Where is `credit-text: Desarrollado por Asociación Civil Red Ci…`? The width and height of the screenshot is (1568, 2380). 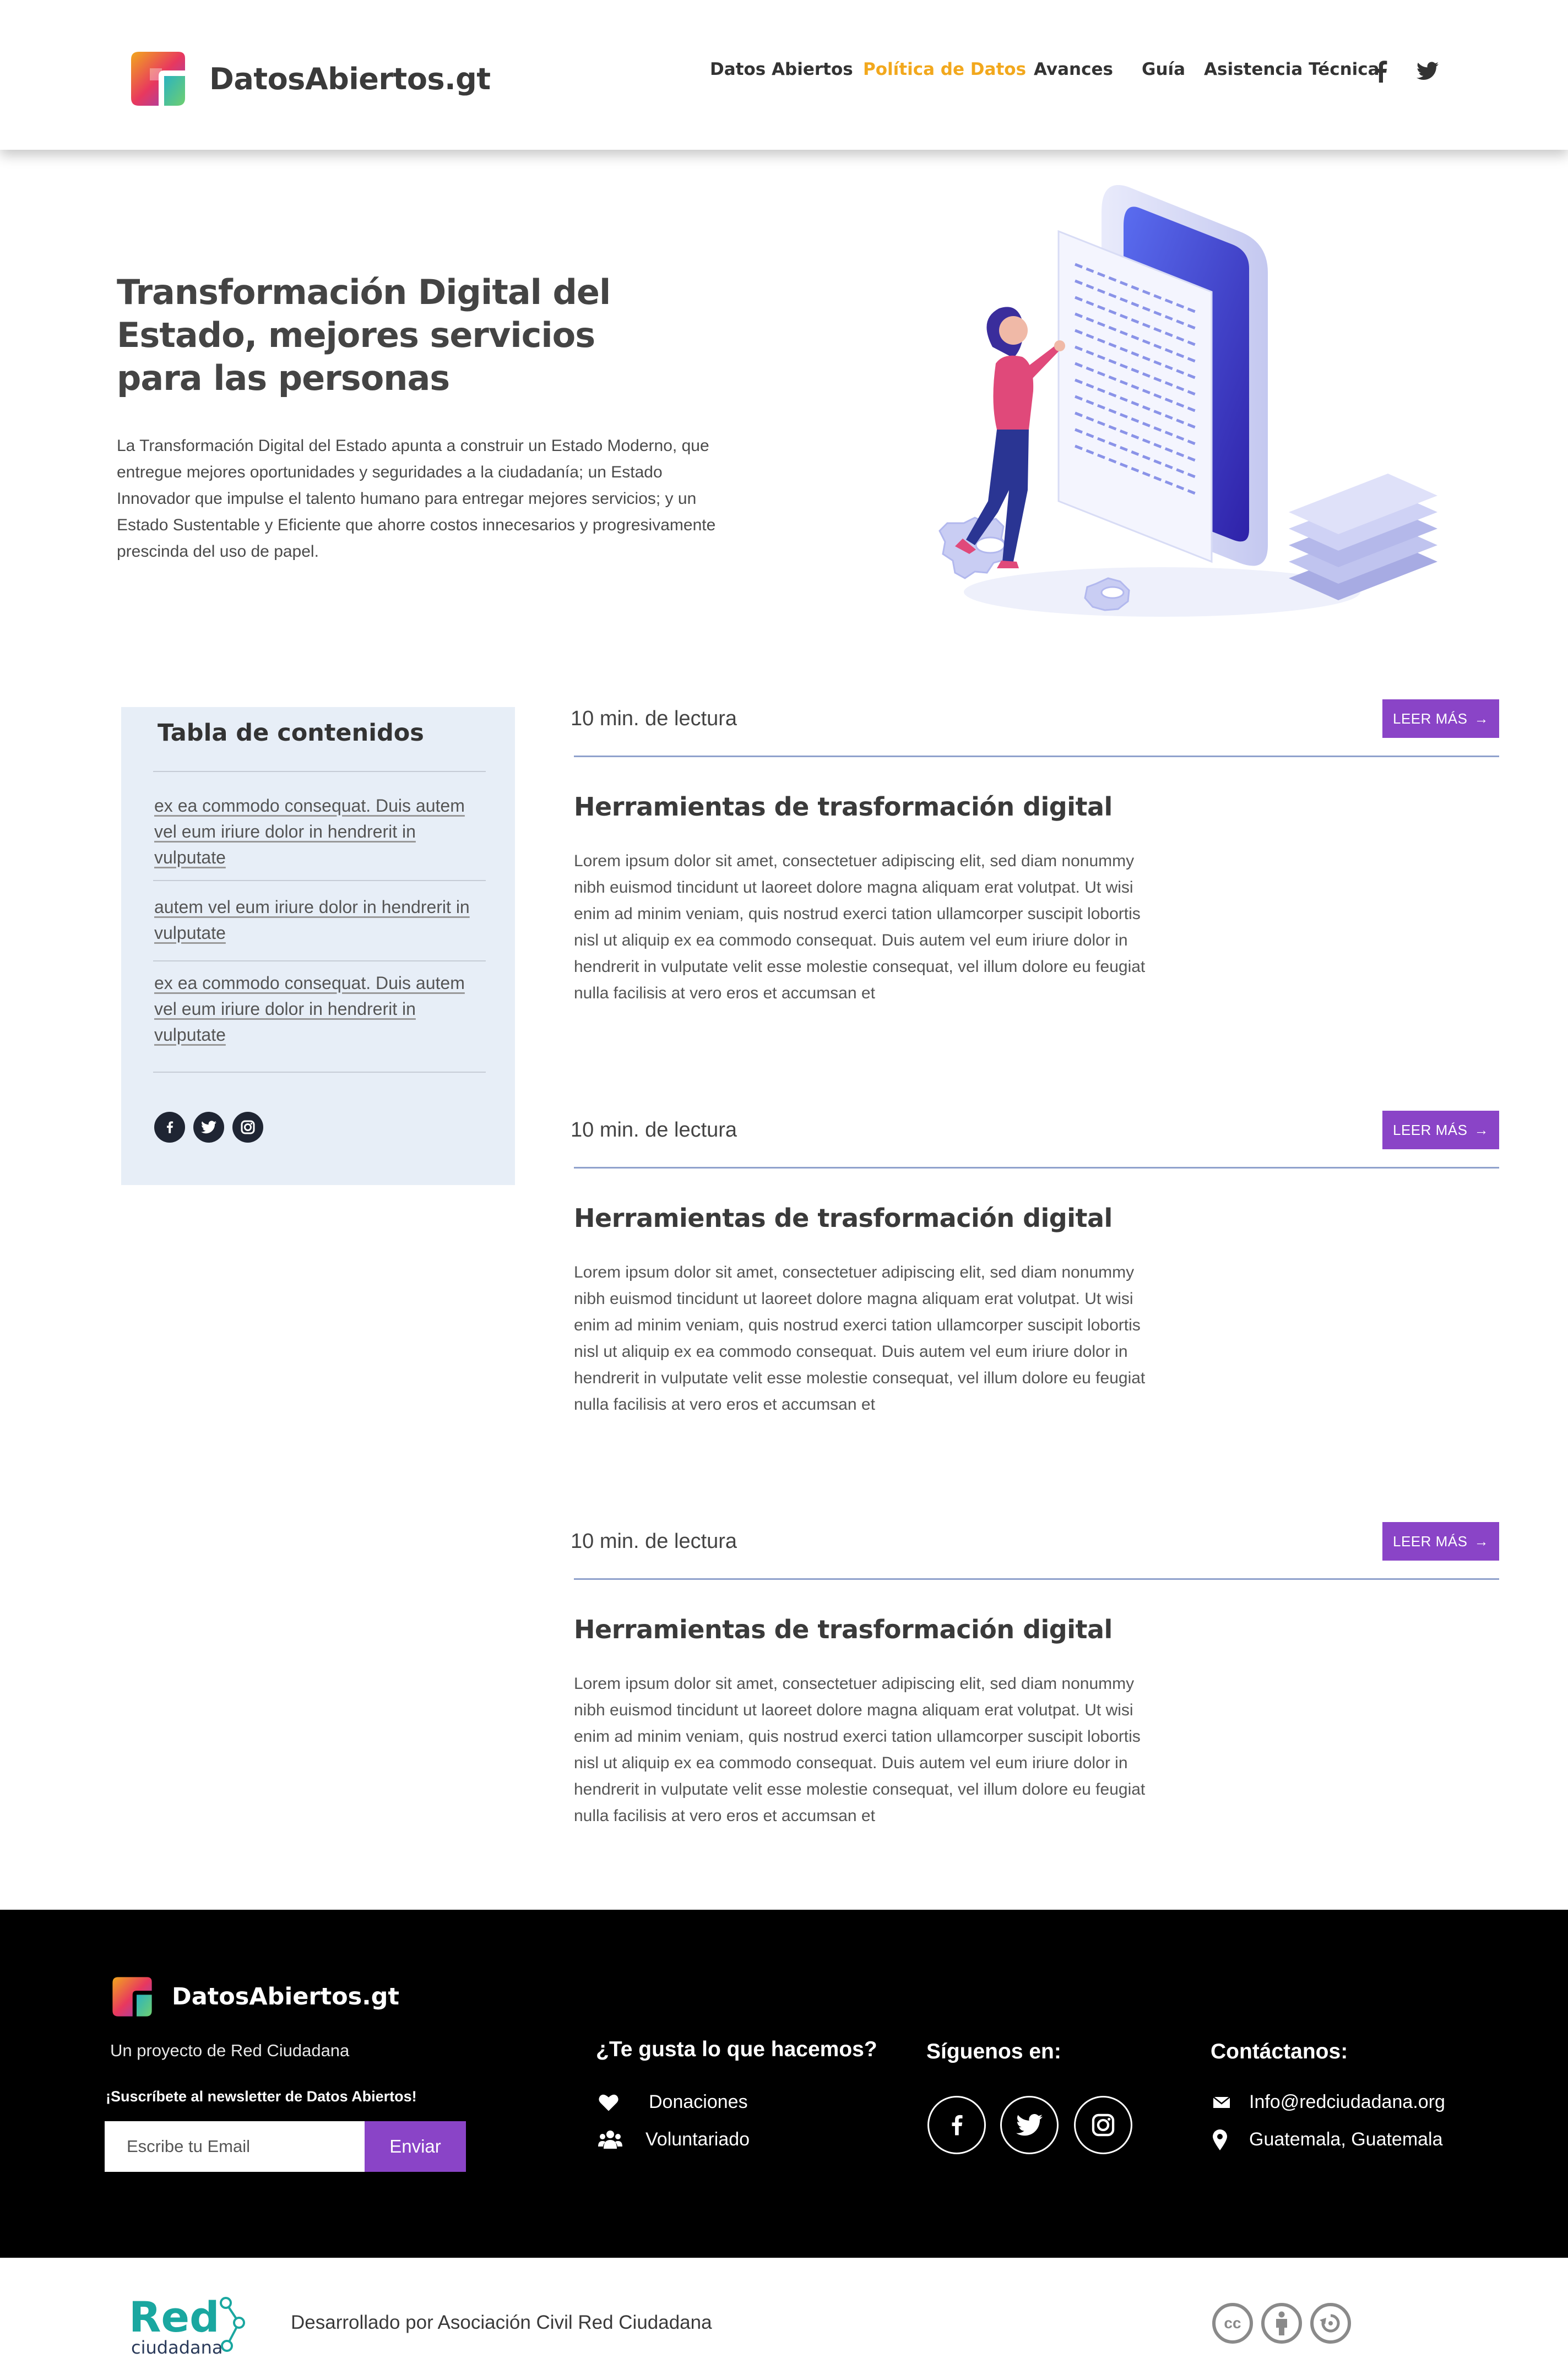
credit-text: Desarrollado por Asociación Civil Red Ci… is located at coordinates (502, 2322).